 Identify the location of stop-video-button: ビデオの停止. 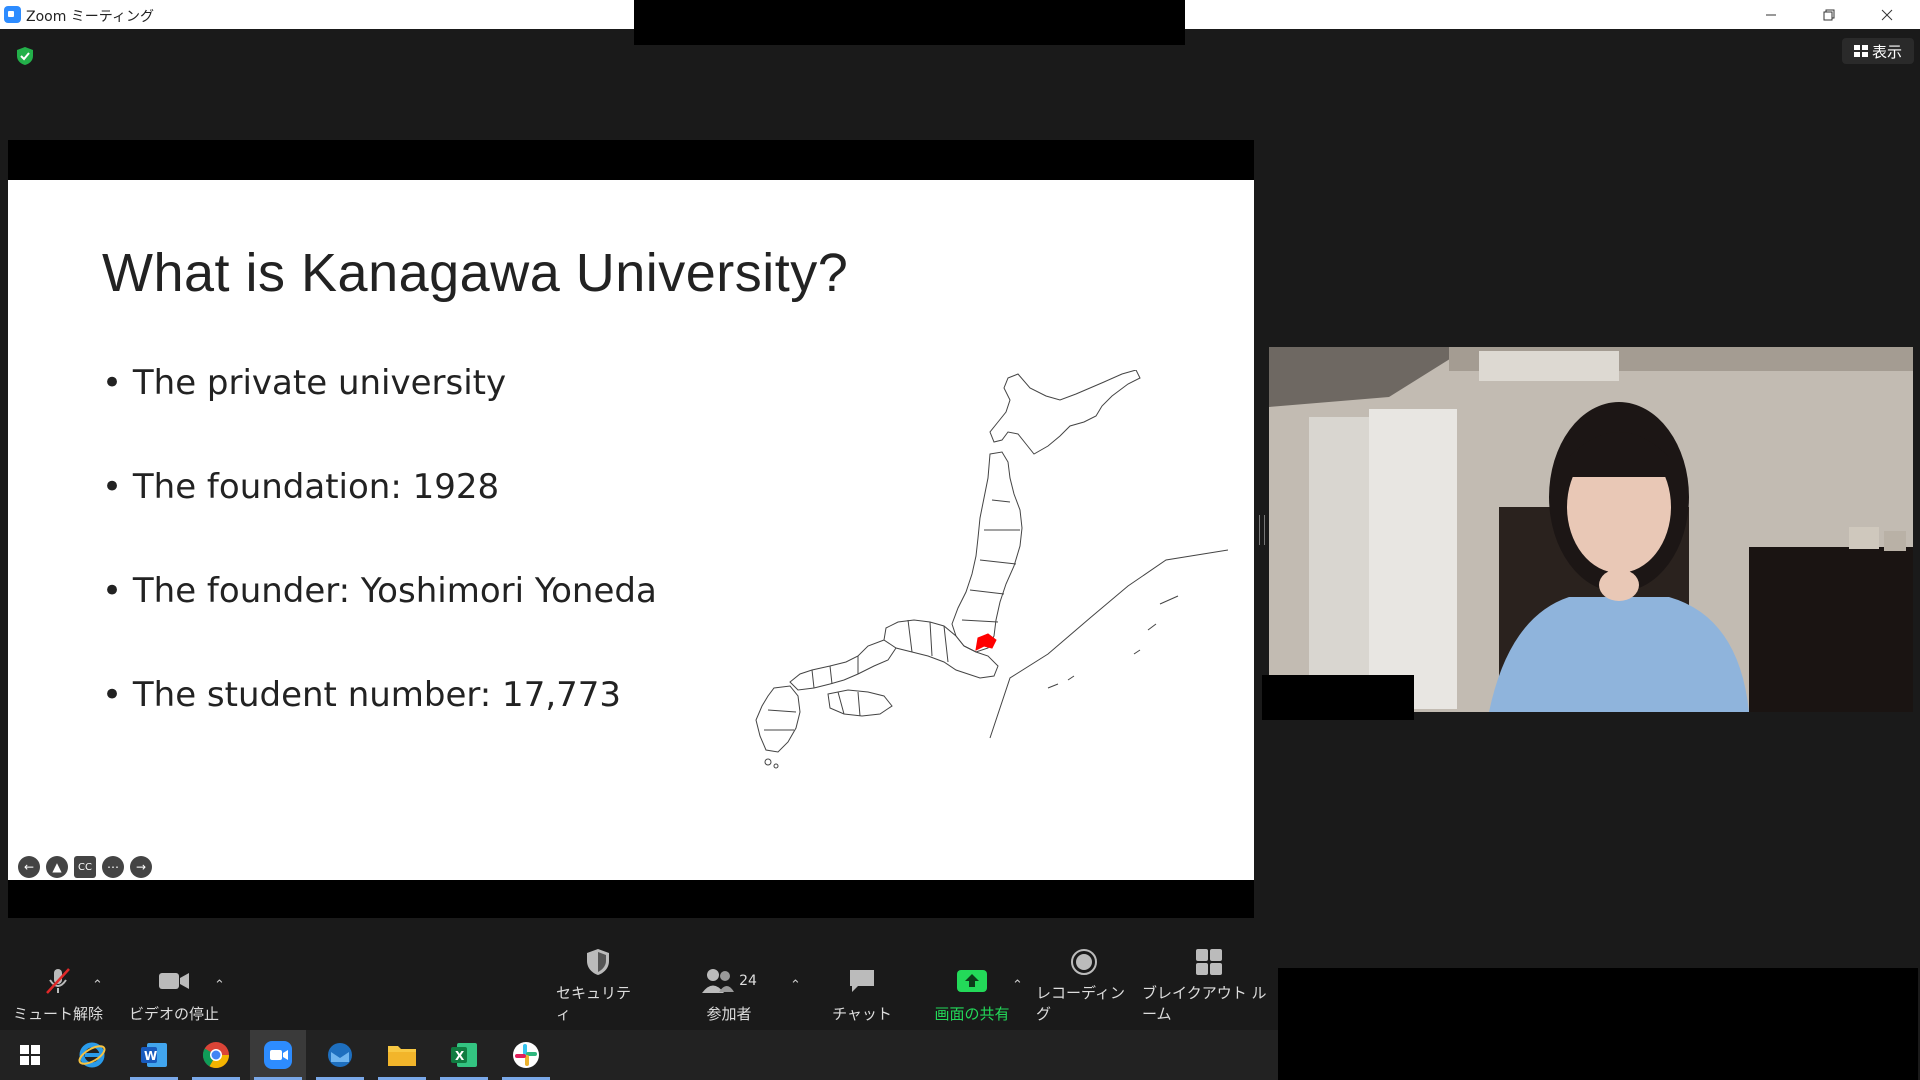
(174, 994).